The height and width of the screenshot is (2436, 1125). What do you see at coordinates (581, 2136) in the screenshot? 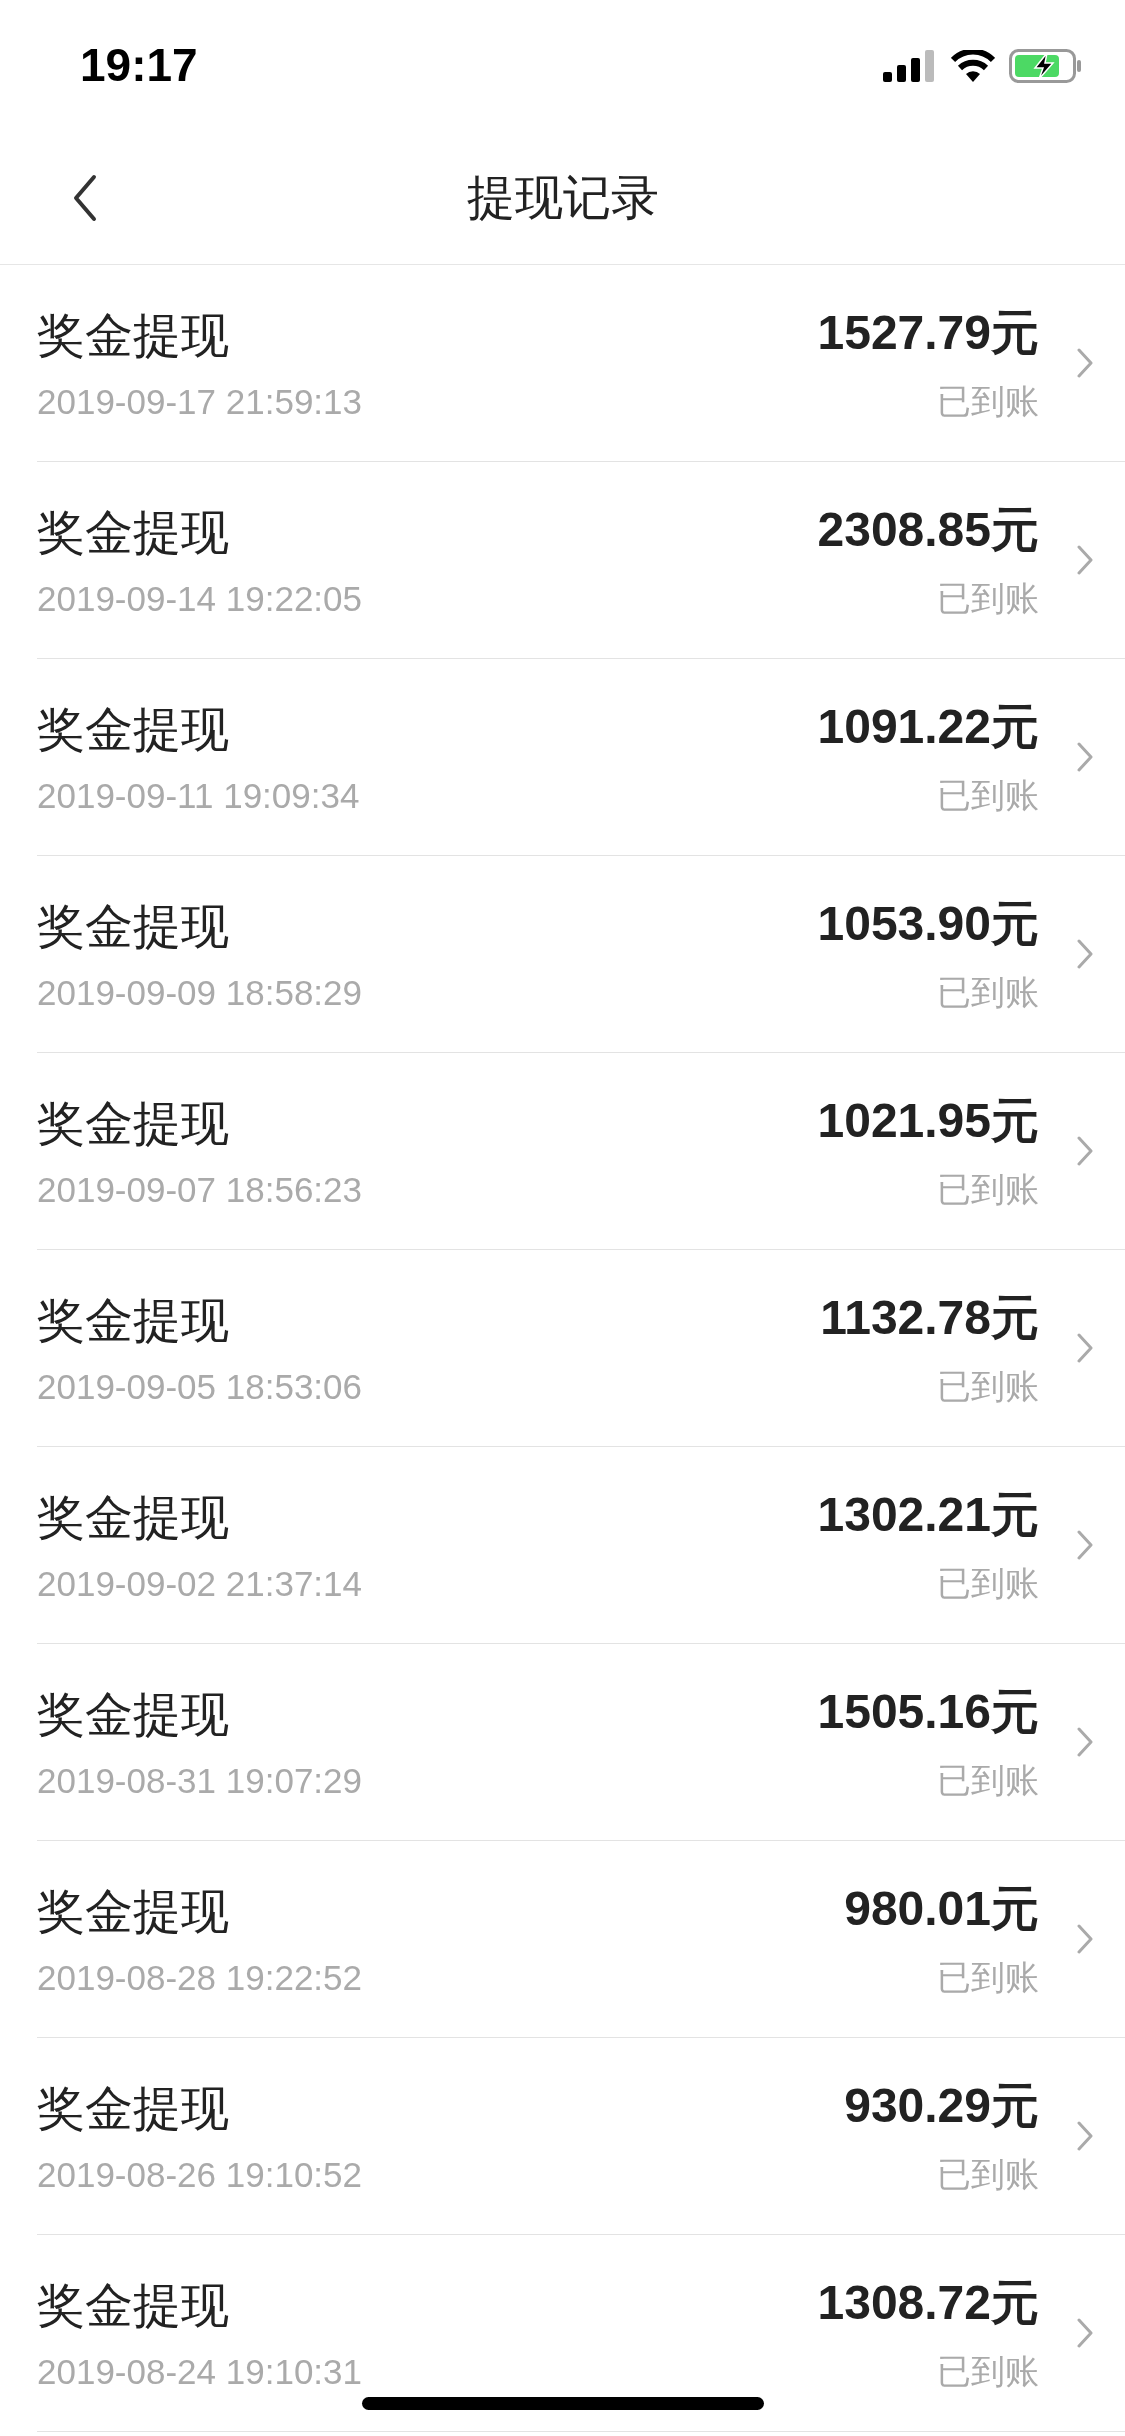
I see `record-row: 奖金提现 2019-08-26 19:10:52 930.29元 已到账` at bounding box center [581, 2136].